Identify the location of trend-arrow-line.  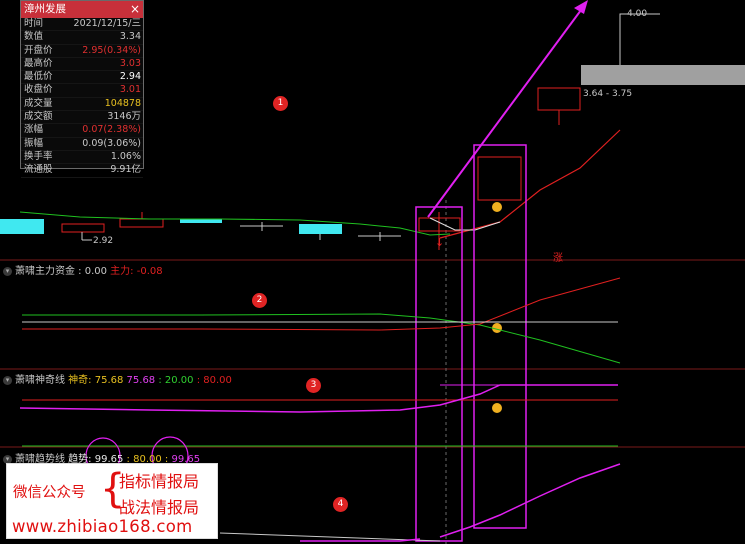
(506, 111).